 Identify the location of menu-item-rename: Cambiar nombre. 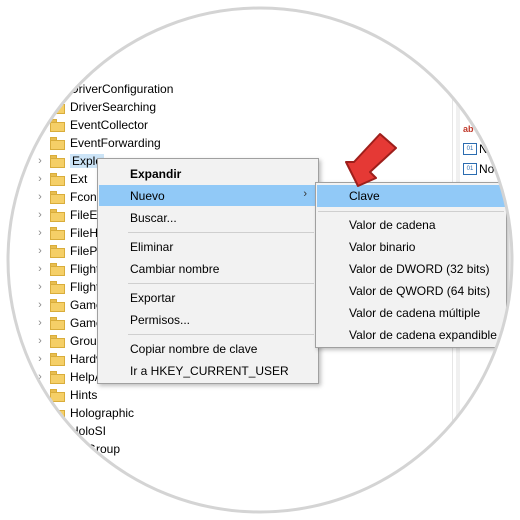
(208, 268).